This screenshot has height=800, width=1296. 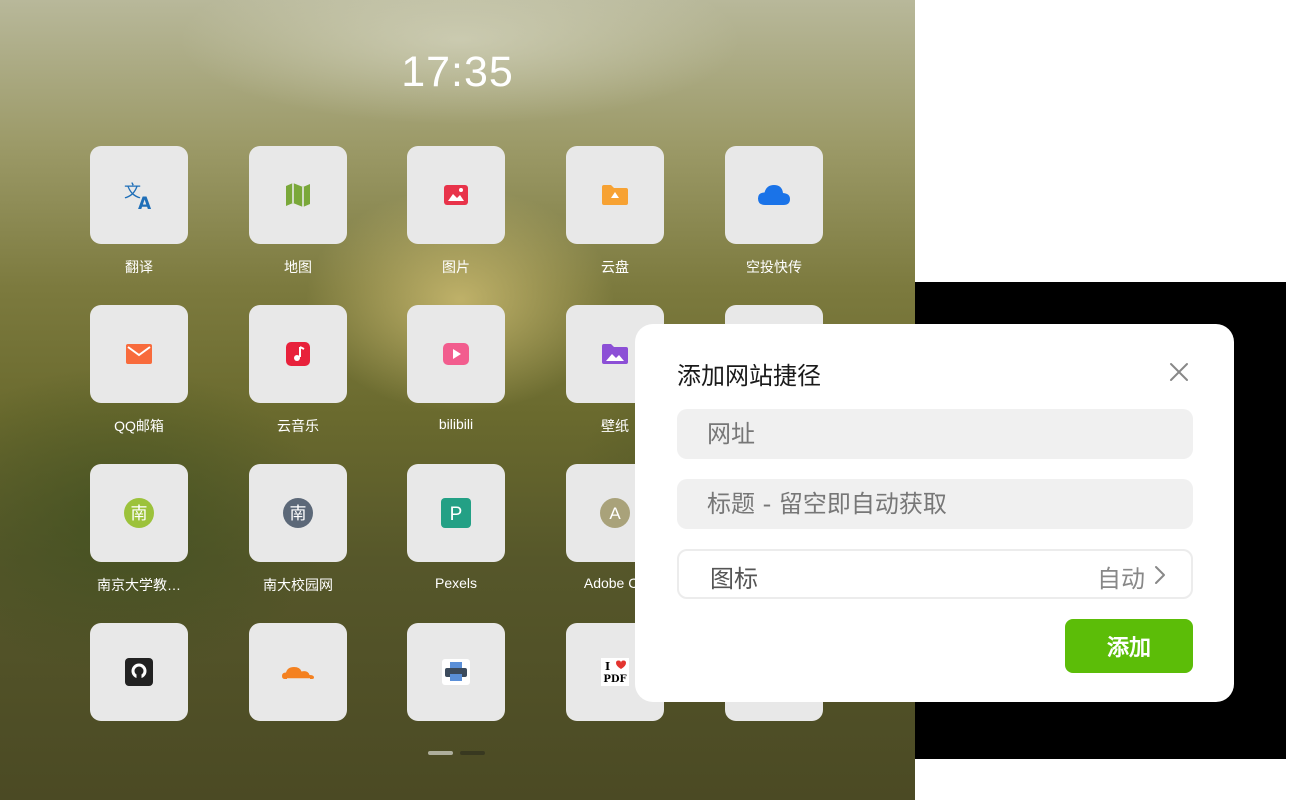 I want to click on background-panel-top, so click(x=1100, y=141).